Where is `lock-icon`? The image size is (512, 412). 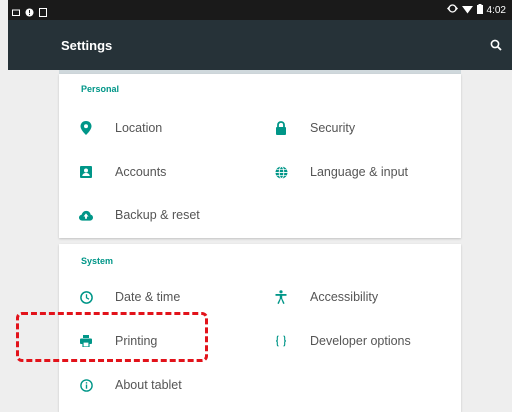
lock-icon is located at coordinates (281, 128).